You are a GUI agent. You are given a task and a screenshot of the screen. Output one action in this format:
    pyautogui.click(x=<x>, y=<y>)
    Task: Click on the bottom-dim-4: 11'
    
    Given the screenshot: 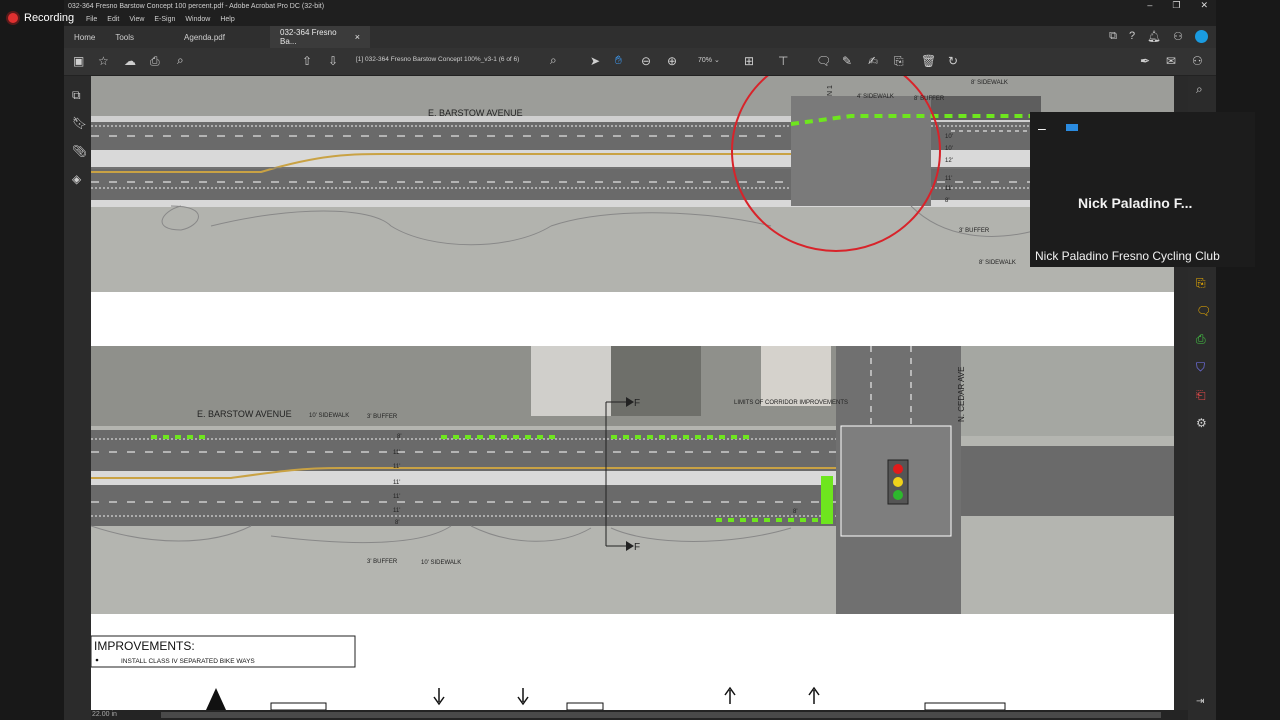 What is the action you would take?
    pyautogui.click(x=396, y=483)
    